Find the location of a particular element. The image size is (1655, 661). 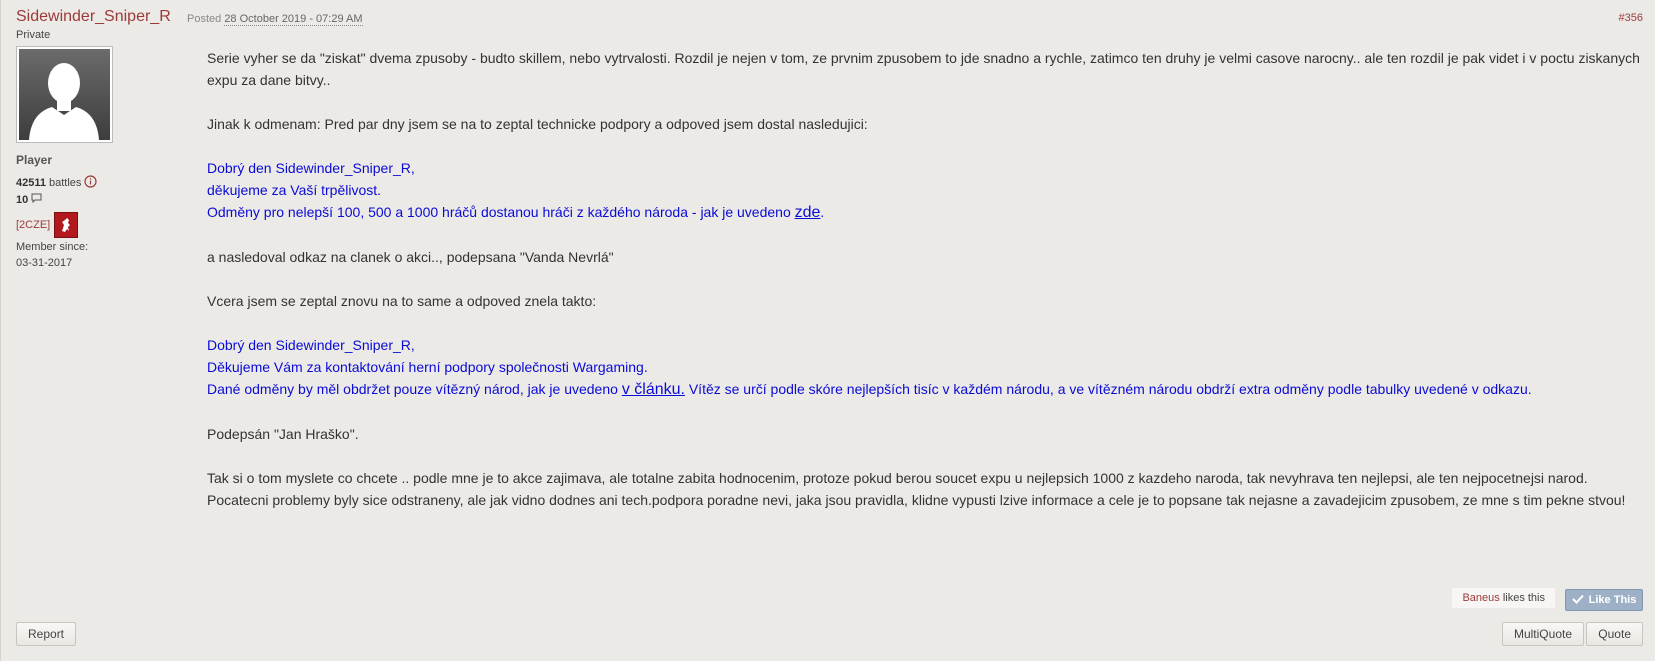

article-link: v článku. is located at coordinates (653, 389).